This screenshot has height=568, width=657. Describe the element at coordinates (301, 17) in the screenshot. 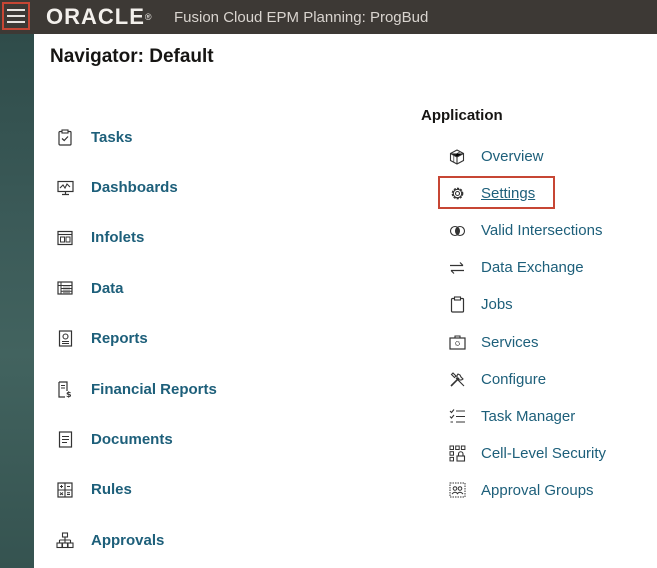

I see `product-title: Fusion Cloud EPM Planning: ProgBud` at that location.